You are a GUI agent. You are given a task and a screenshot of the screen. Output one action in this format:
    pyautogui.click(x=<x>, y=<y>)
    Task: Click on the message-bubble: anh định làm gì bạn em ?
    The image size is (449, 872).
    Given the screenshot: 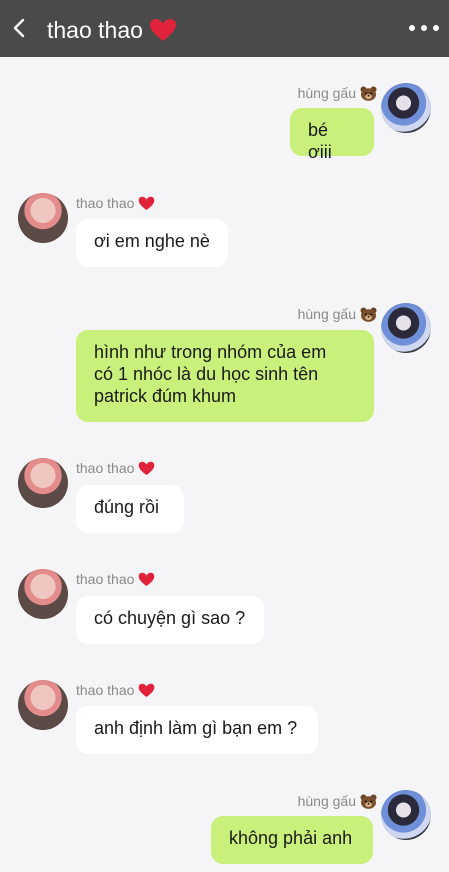 What is the action you would take?
    pyautogui.click(x=197, y=730)
    